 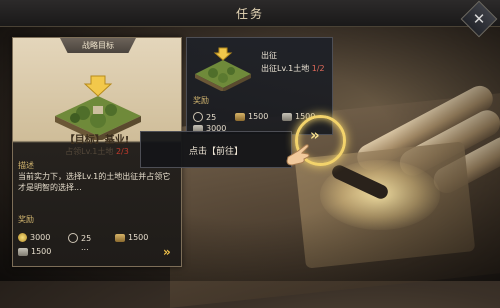 I want to click on top-bar: 任务, so click(x=250, y=13).